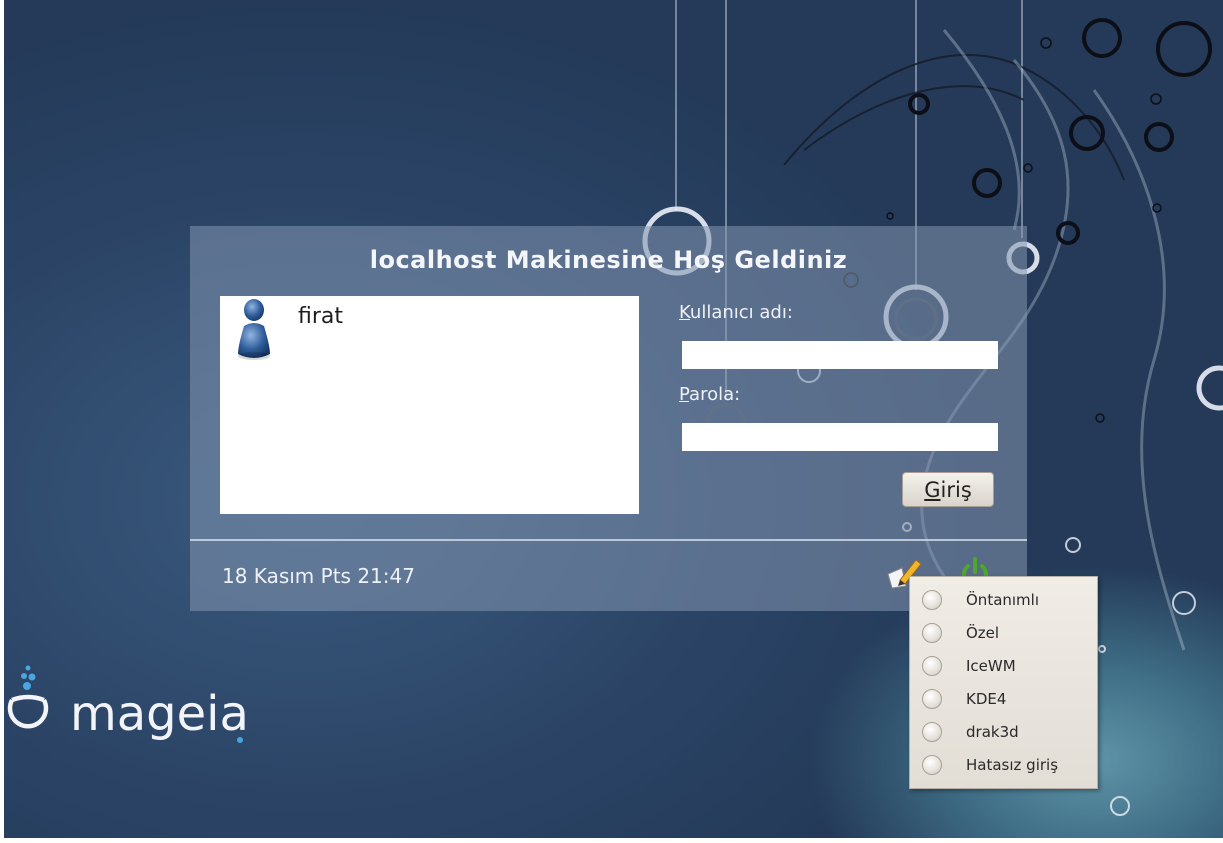  Describe the element at coordinates (321, 316) in the screenshot. I see `user-name: firat` at that location.